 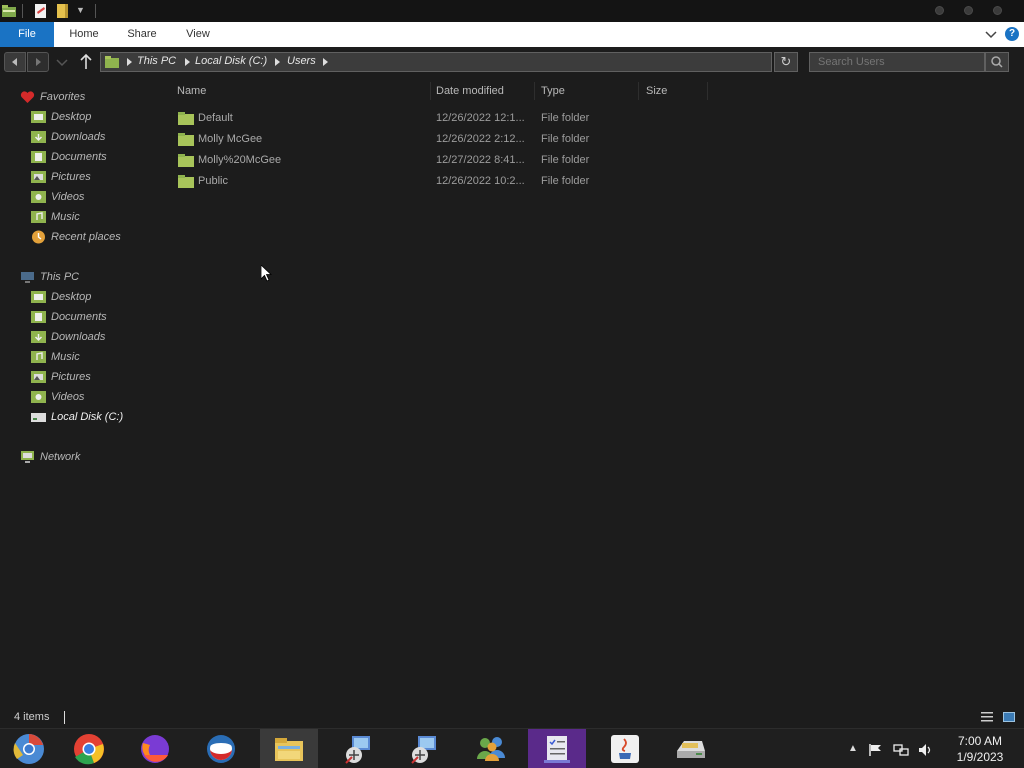 I want to click on system-clock: 7:00 AM 1/9/2023, so click(x=980, y=749).